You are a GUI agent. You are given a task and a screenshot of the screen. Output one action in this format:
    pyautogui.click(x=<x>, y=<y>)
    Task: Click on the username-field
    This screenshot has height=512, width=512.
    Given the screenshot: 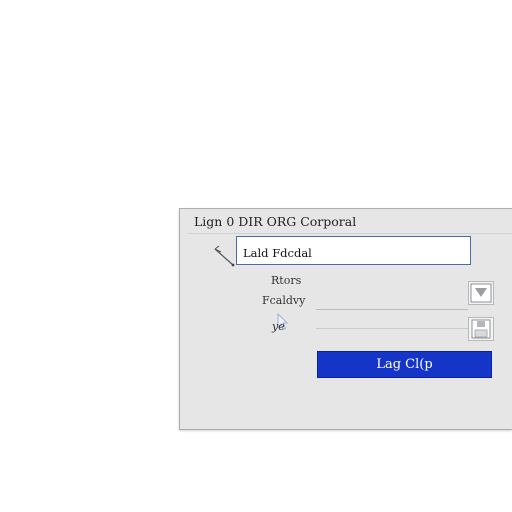 What is the action you would take?
    pyautogui.click(x=353, y=250)
    